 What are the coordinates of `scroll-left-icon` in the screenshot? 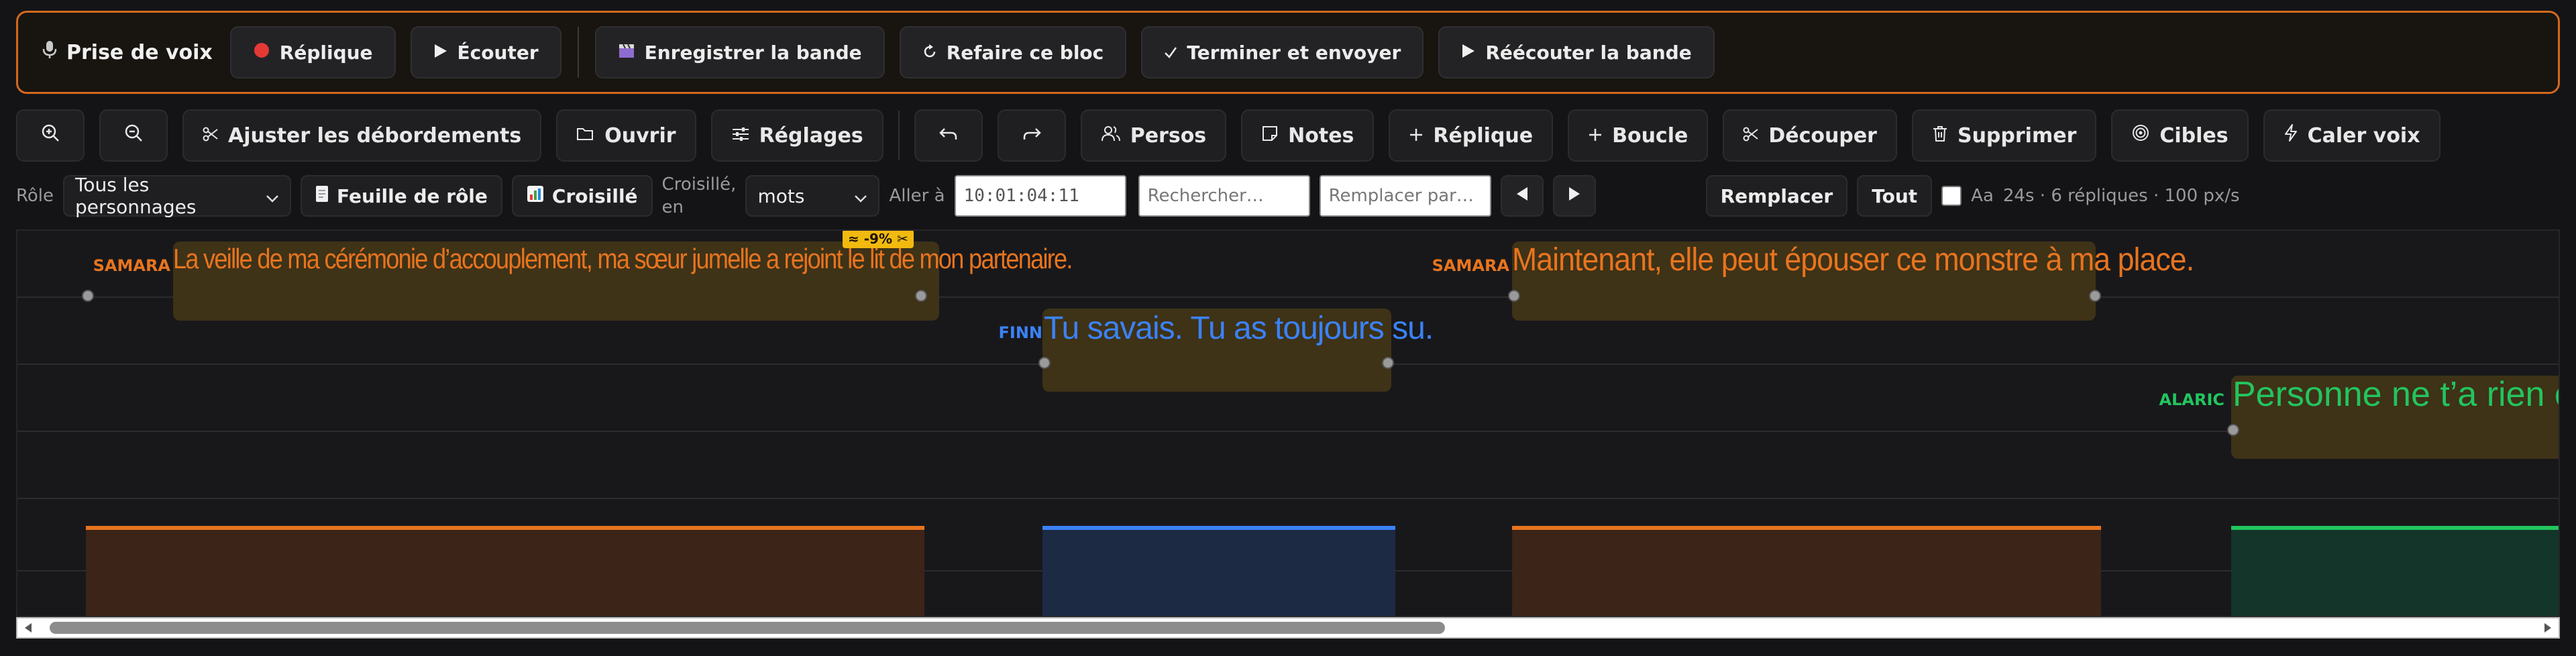 It's located at (28, 627).